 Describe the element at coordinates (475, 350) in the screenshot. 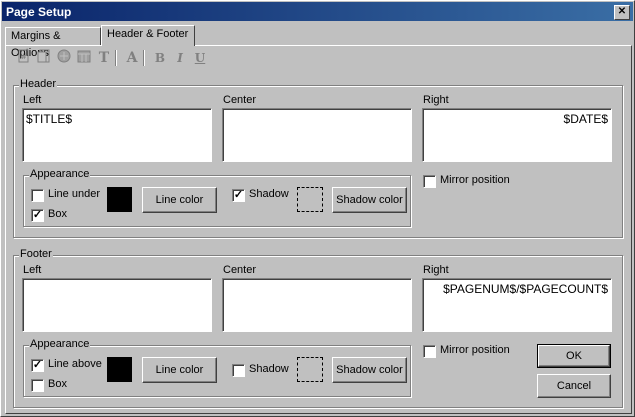

I see `footer-mirror-label: Mirror position` at that location.